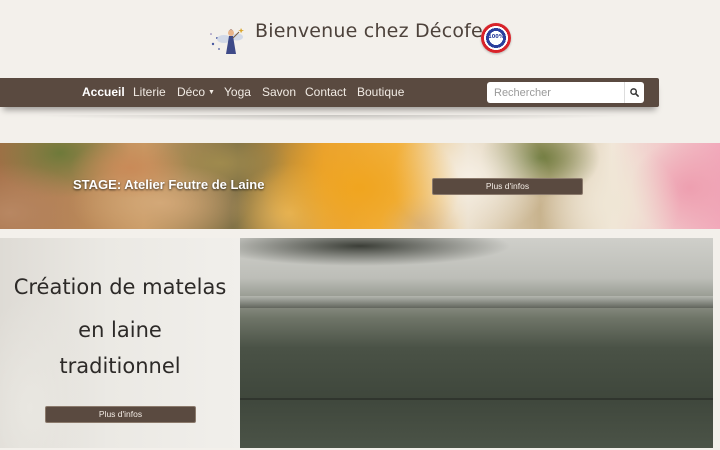  What do you see at coordinates (149, 92) in the screenshot?
I see `nav-item-literie: Literie` at bounding box center [149, 92].